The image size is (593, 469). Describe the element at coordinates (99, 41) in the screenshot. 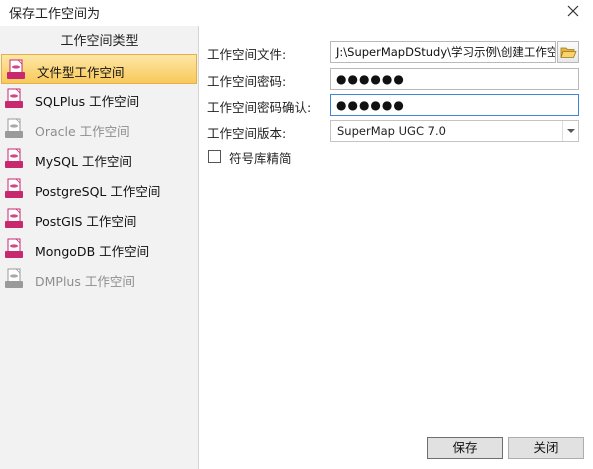

I see `workspace-type-header: 工作空间类型` at that location.